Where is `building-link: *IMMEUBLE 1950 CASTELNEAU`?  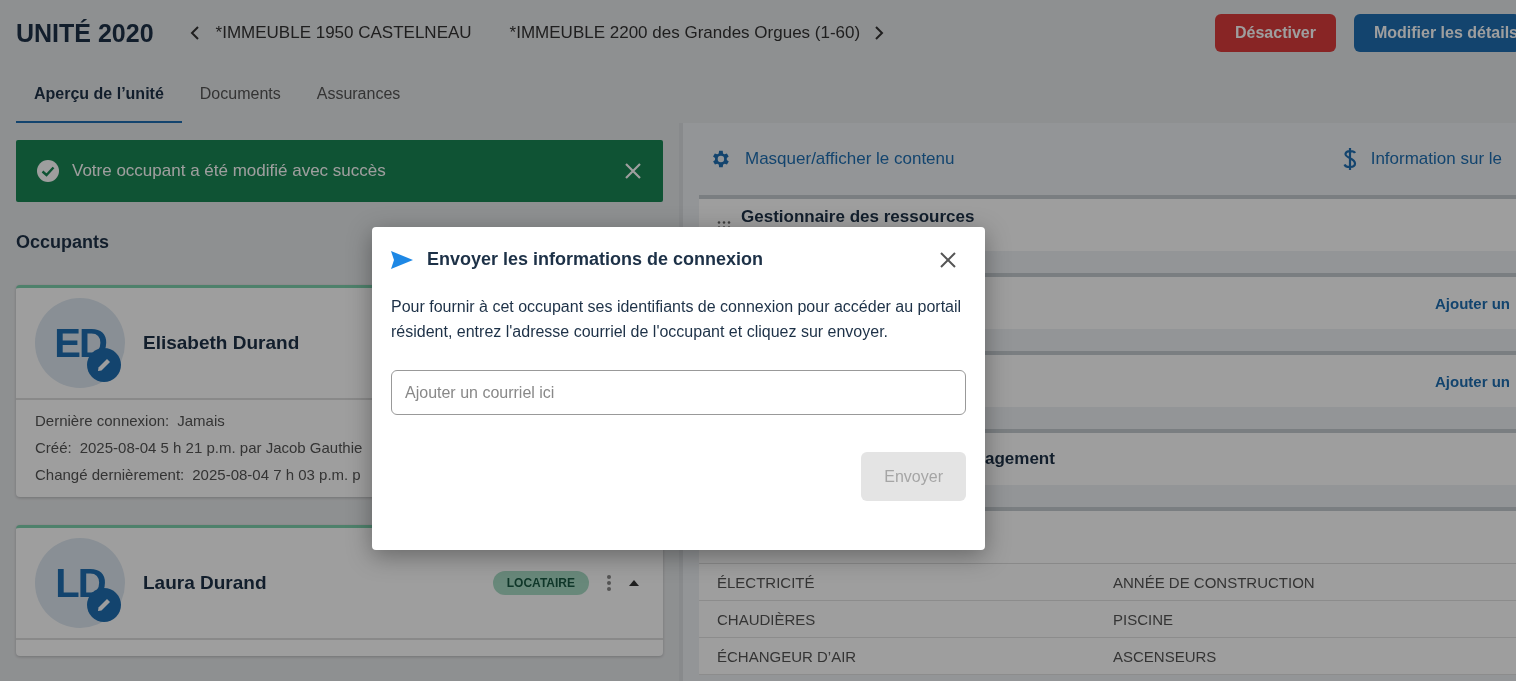
building-link: *IMMEUBLE 1950 CASTELNEAU is located at coordinates (343, 33).